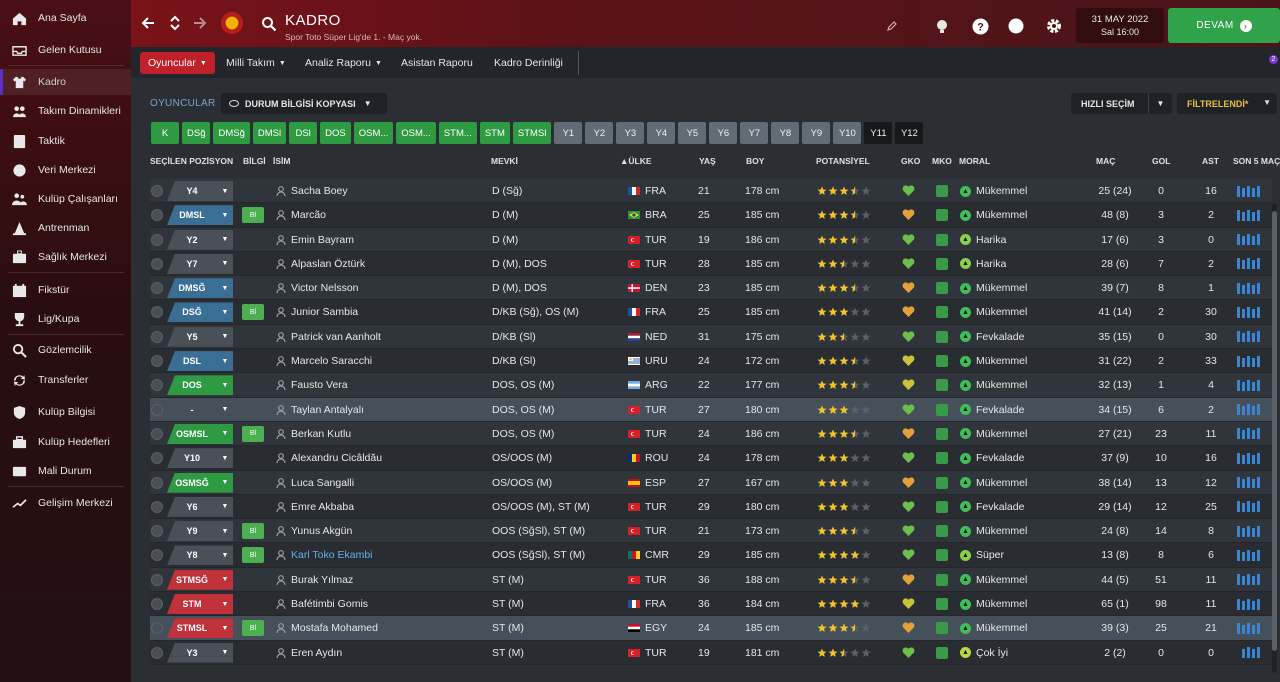 The width and height of the screenshot is (1280, 682). I want to click on col-assists: AST, so click(1210, 161).